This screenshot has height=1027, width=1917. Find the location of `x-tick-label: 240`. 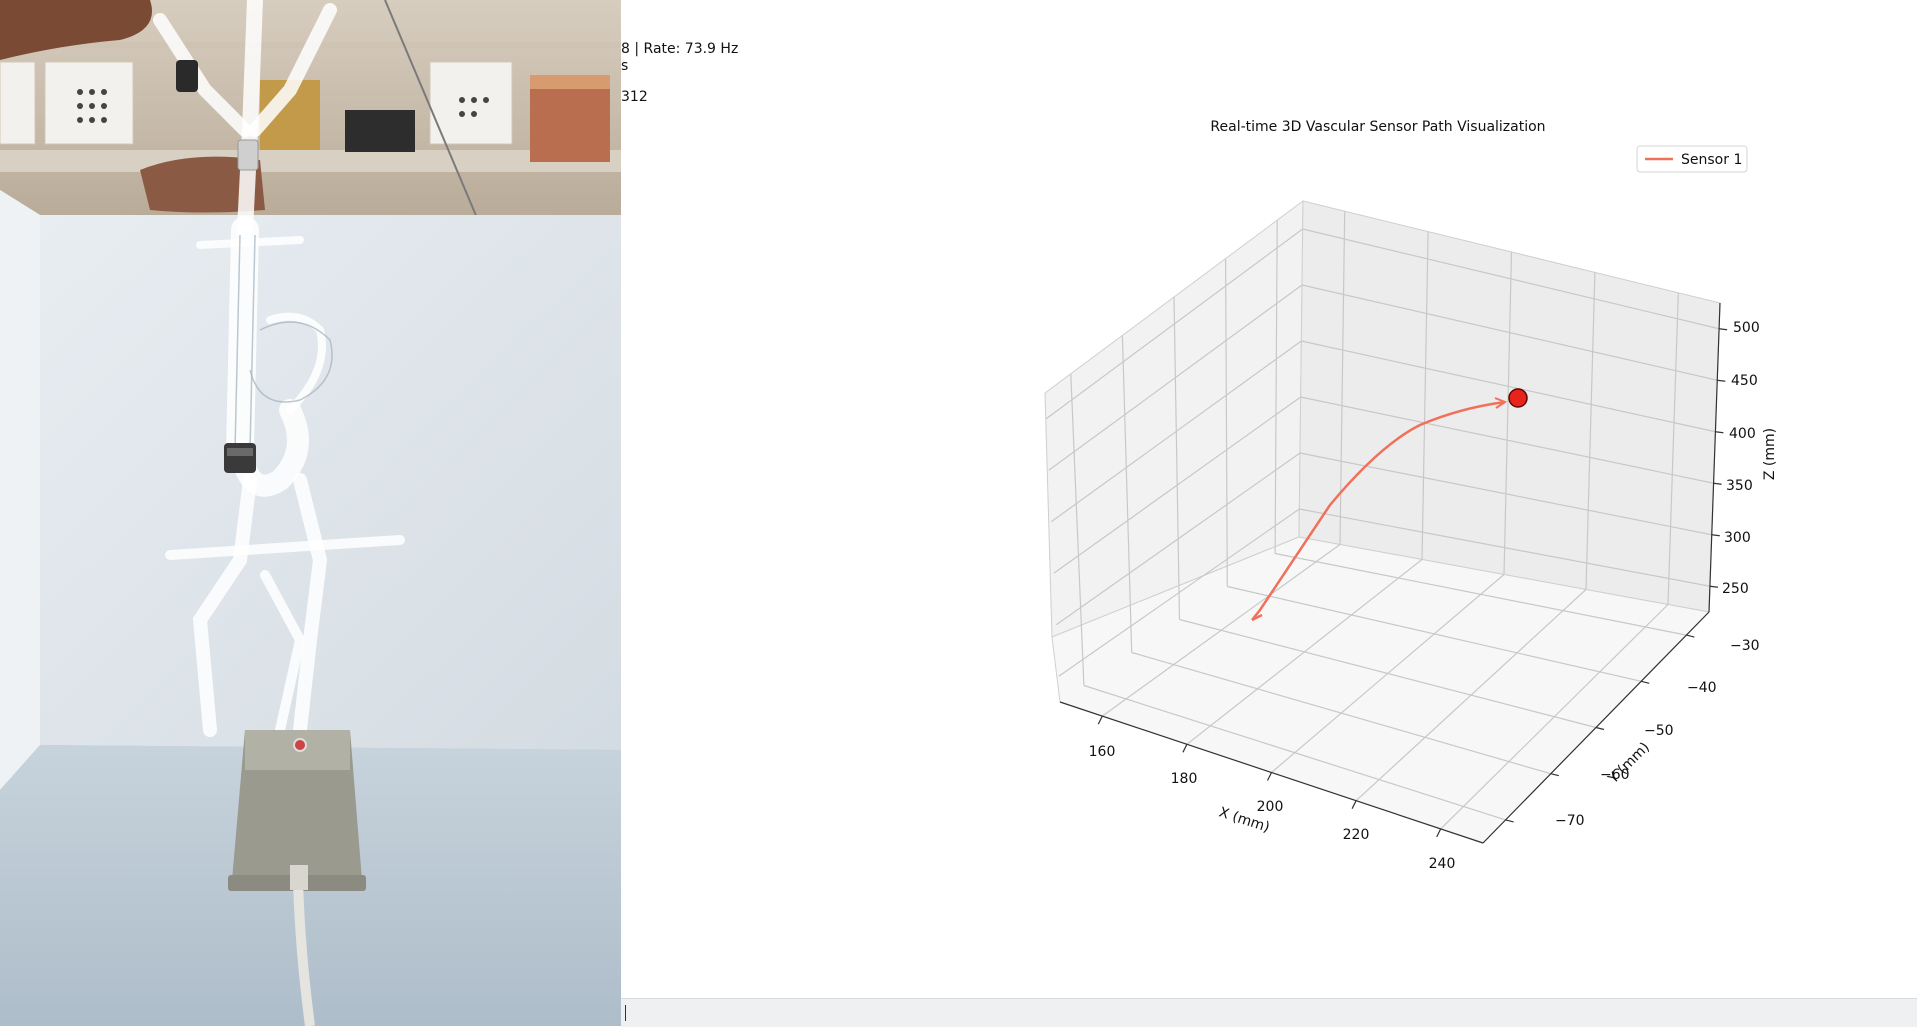

x-tick-label: 240 is located at coordinates (1442, 864).